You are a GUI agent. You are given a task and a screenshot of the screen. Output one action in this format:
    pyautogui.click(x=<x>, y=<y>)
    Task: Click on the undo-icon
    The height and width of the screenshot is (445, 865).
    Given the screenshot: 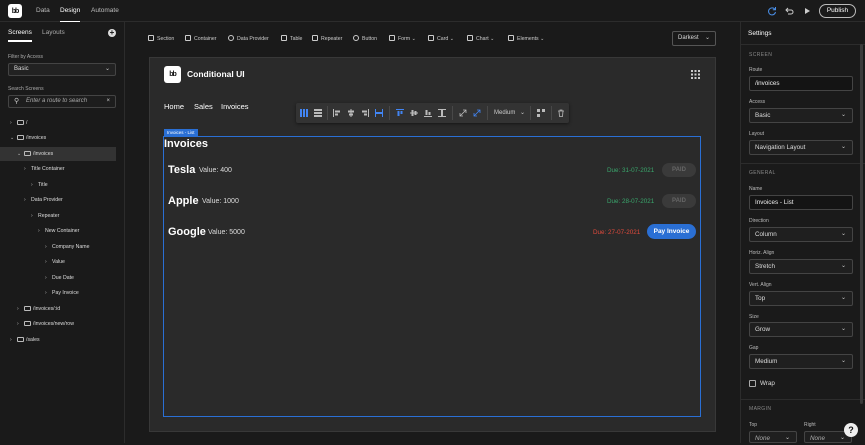 What is the action you would take?
    pyautogui.click(x=789, y=11)
    